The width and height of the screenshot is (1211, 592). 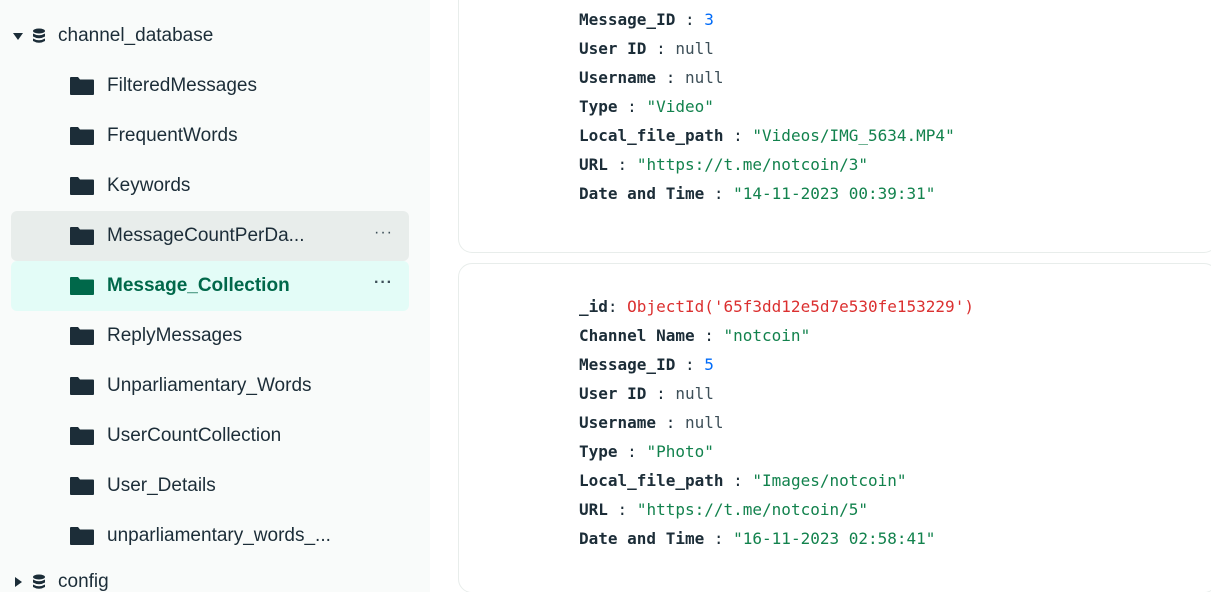 What do you see at coordinates (39, 582) in the screenshot?
I see `database-icon` at bounding box center [39, 582].